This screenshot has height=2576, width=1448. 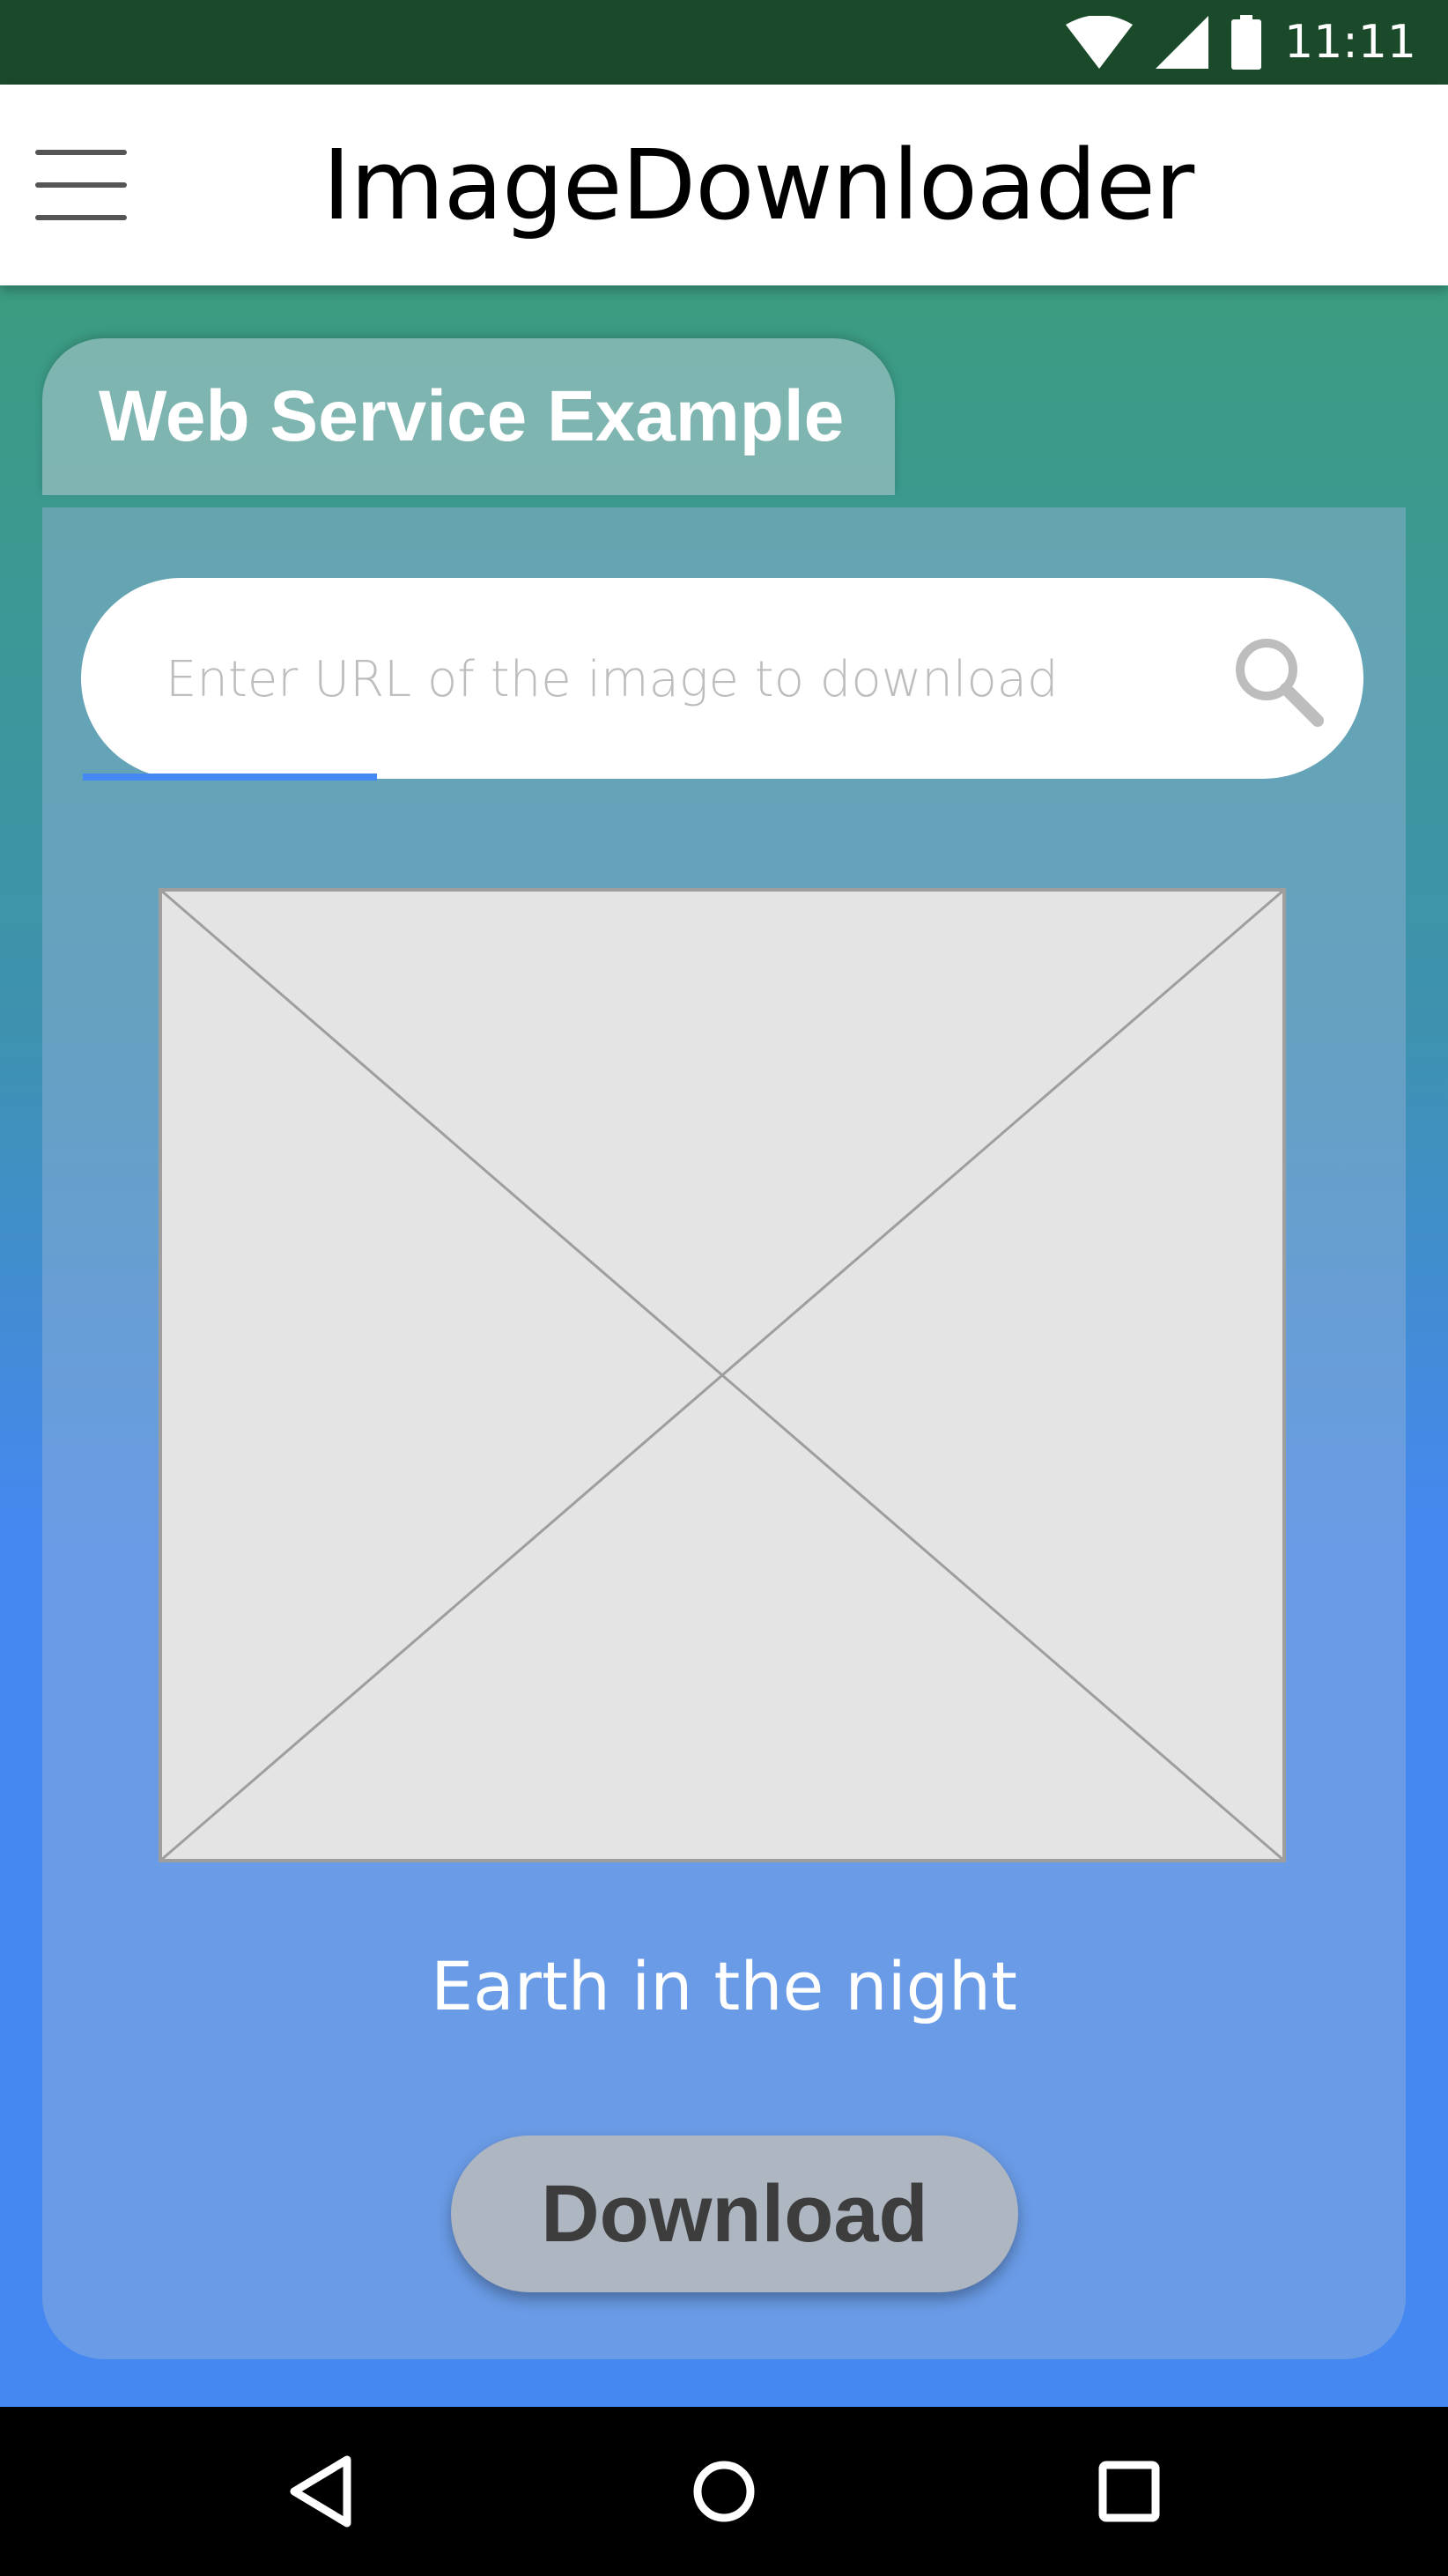 I want to click on download-button: Download, so click(x=735, y=2214).